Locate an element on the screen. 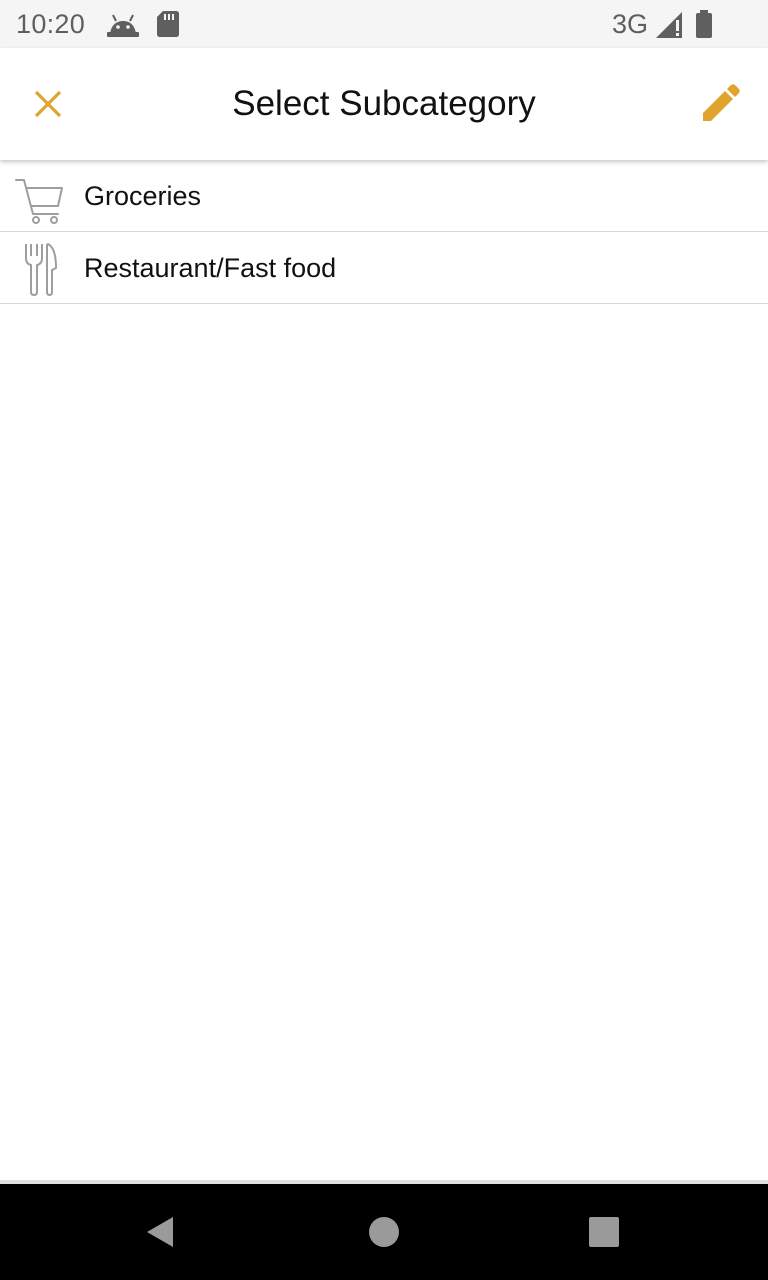 Image resolution: width=768 pixels, height=1280 pixels. home-button is located at coordinates (384, 1232).